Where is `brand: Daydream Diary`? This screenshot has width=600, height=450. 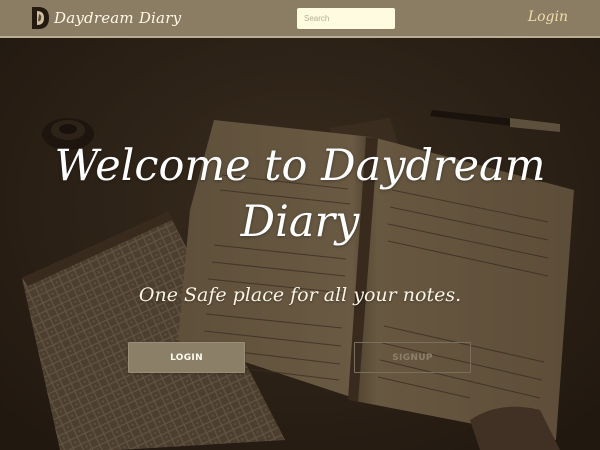 brand: Daydream Diary is located at coordinates (105, 18).